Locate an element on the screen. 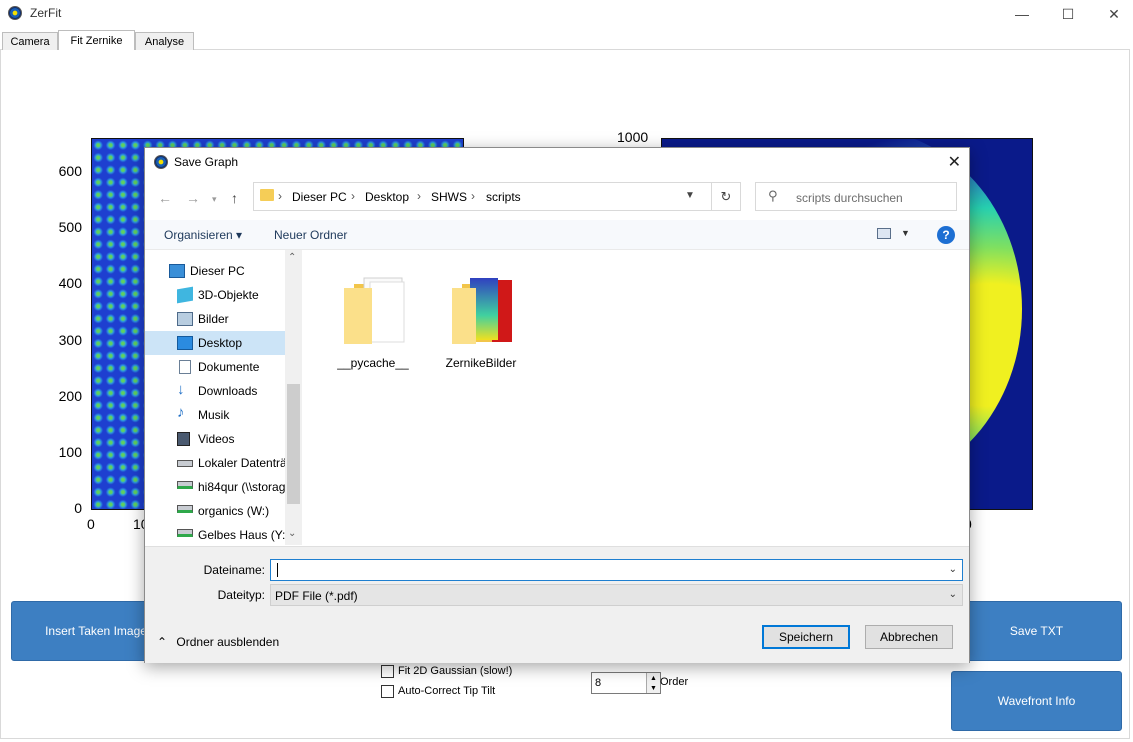  y-tick-label: 100 is located at coordinates (70, 452).